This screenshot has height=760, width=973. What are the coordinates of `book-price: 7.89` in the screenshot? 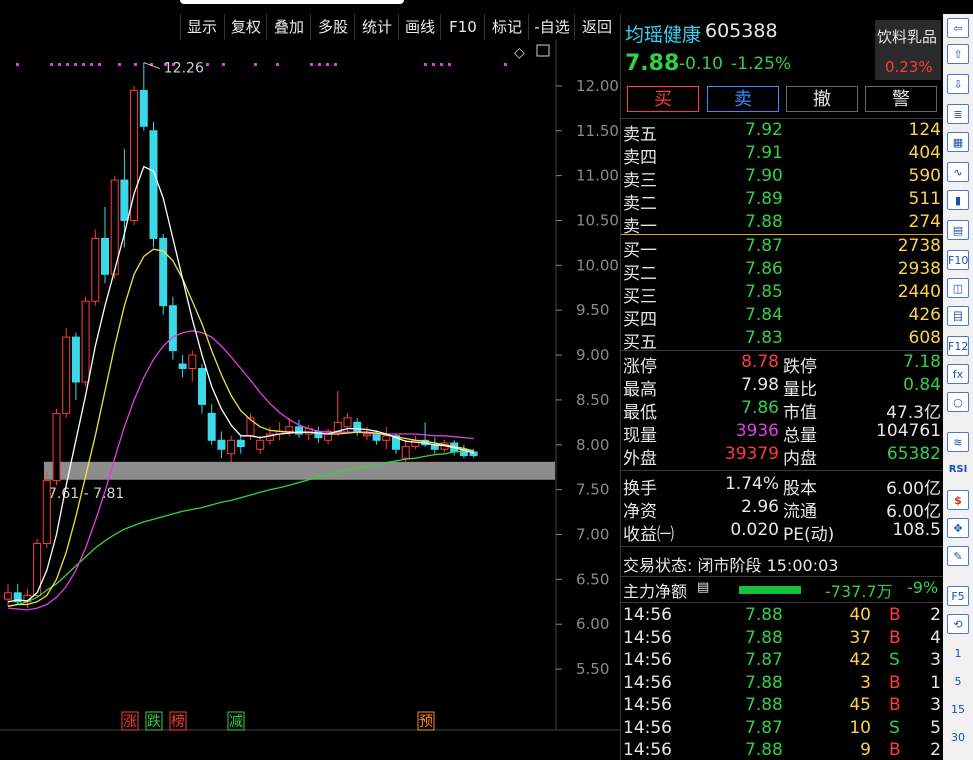 It's located at (764, 199).